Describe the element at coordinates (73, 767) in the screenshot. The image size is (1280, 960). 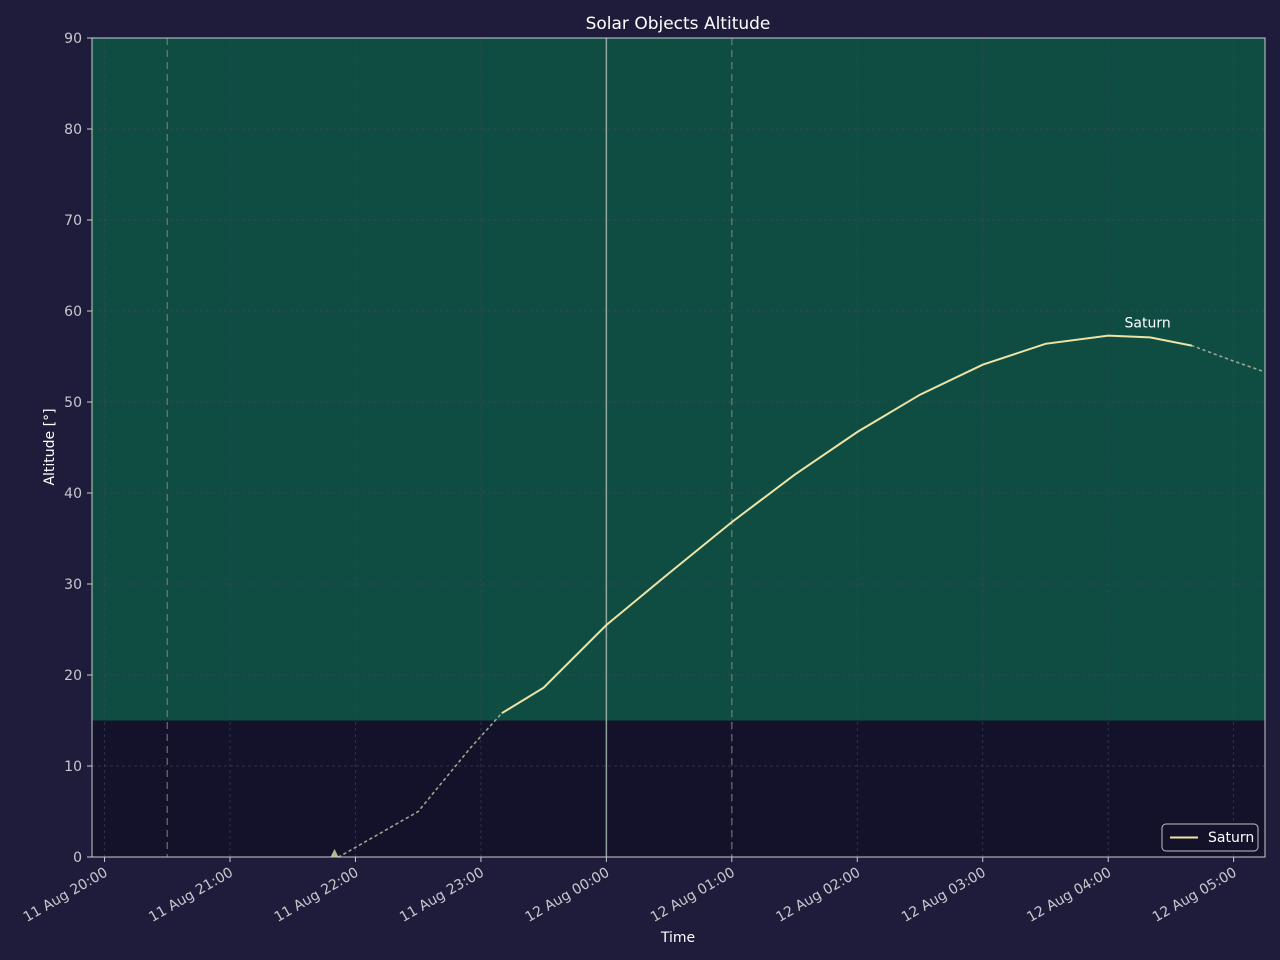
I see `y-tick-label: 10` at that location.